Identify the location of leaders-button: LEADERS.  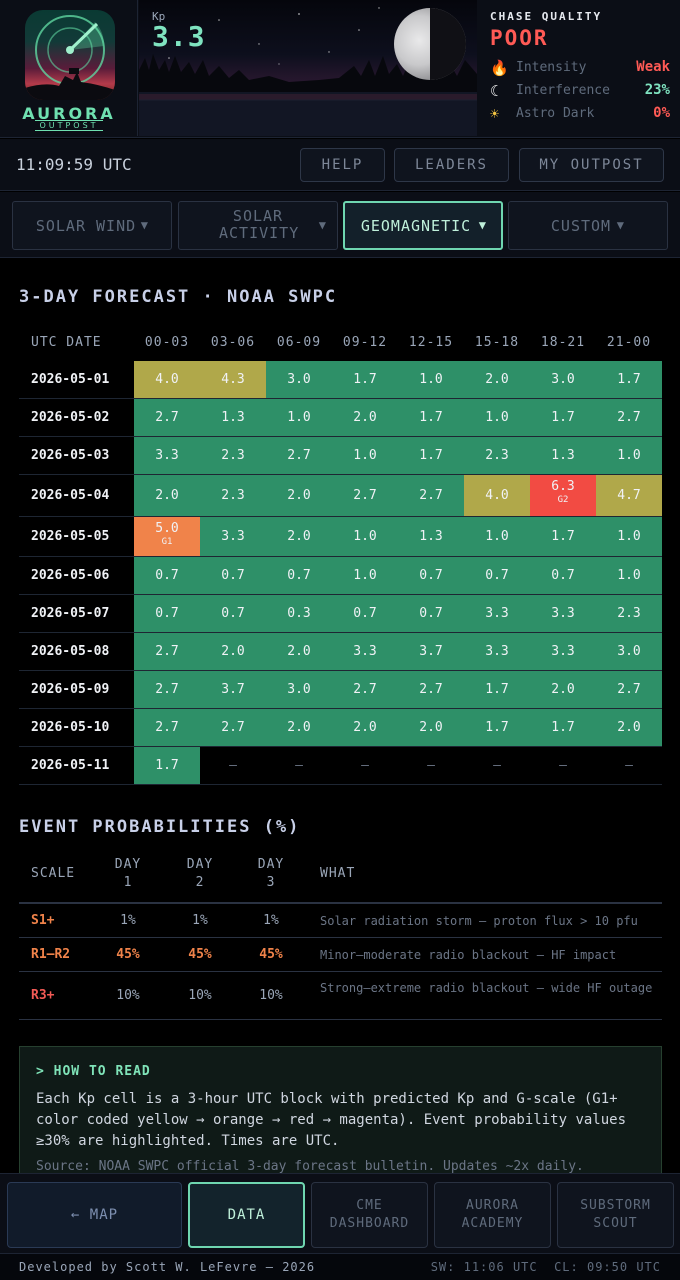
(451, 165).